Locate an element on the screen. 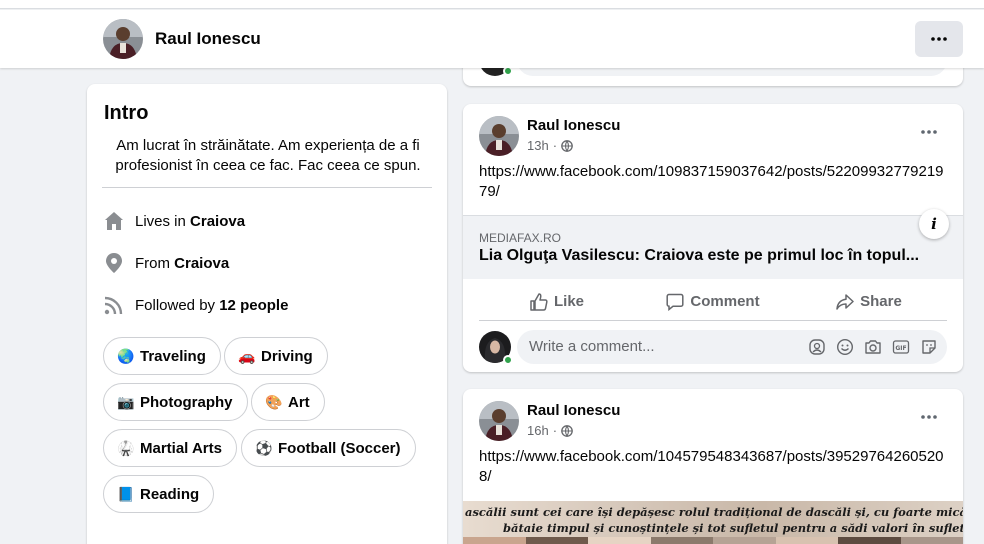 The height and width of the screenshot is (544, 984). info-icon: i is located at coordinates (934, 224).